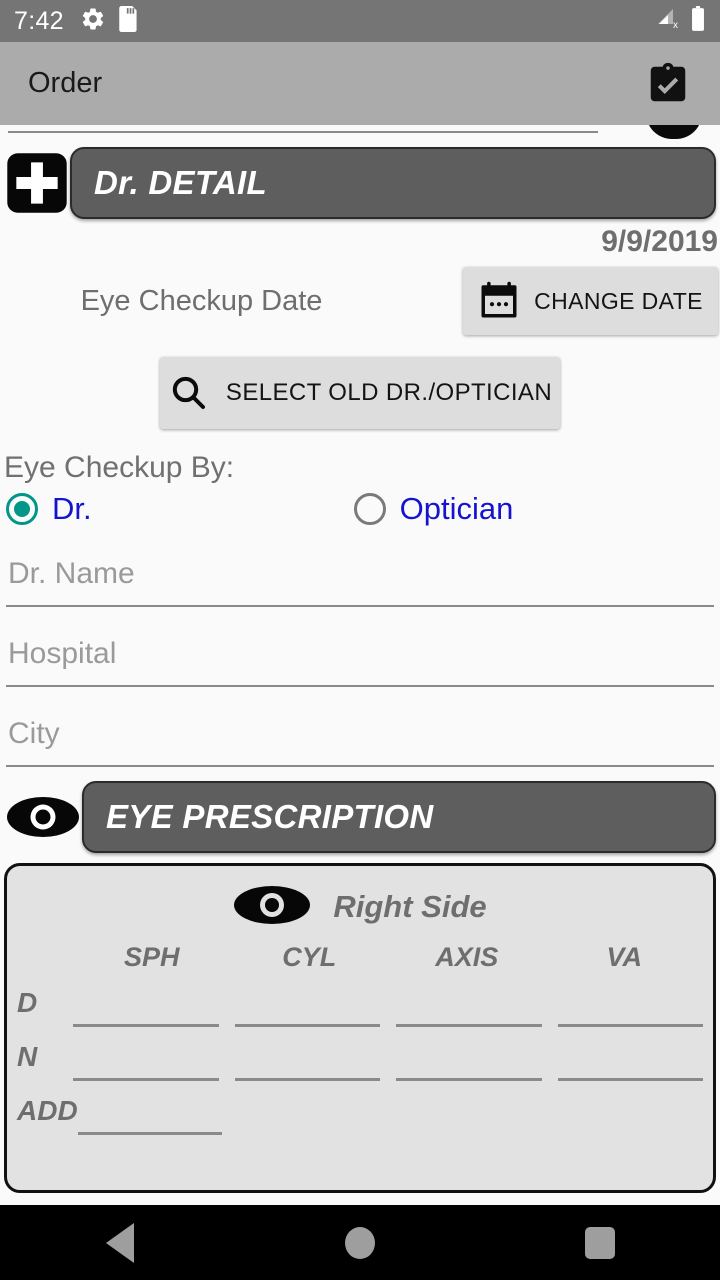  I want to click on cell-add-sph, so click(149, 1114).